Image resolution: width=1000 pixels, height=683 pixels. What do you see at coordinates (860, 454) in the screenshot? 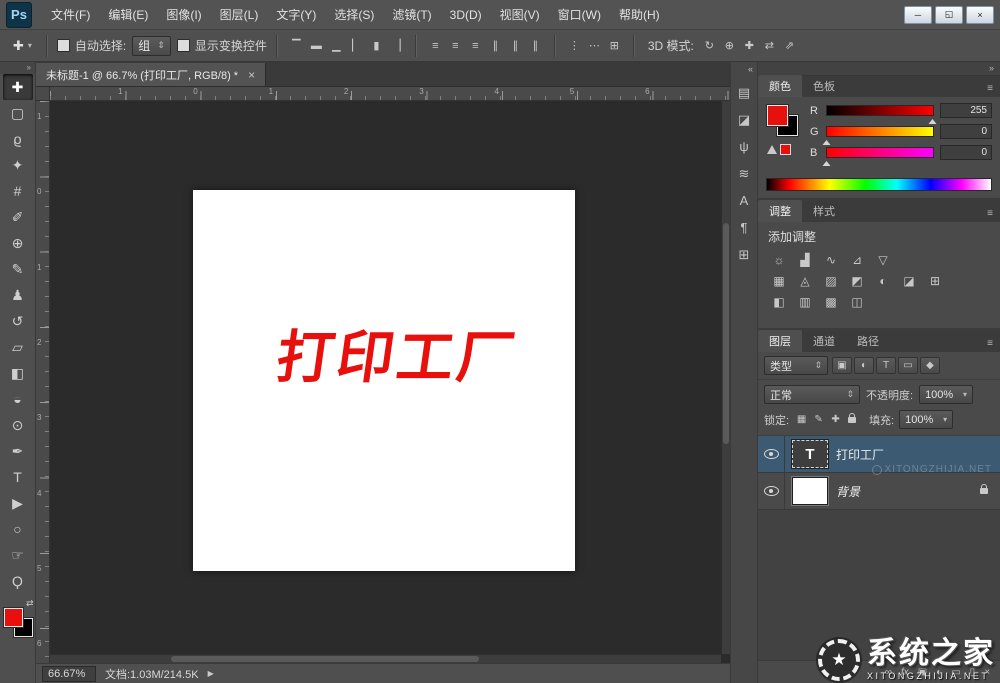
I see `layer-name: 打印工厂` at bounding box center [860, 454].